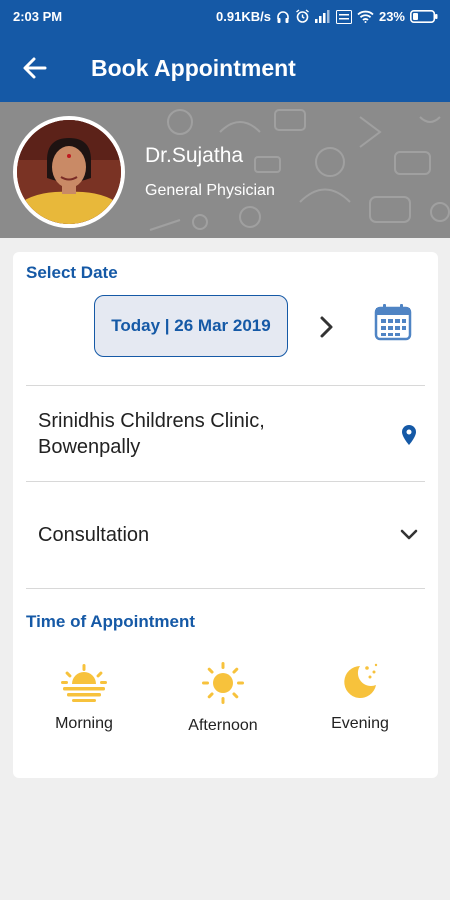 The height and width of the screenshot is (900, 450). I want to click on slot-label: Morning, so click(84, 723).